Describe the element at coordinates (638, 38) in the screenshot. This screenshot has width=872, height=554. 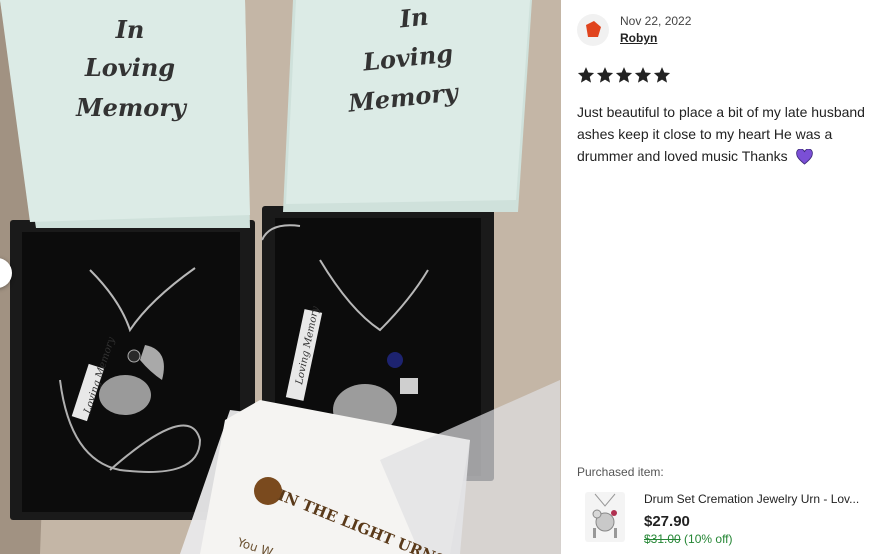
I see `reviewer-name-link: Robyn` at that location.